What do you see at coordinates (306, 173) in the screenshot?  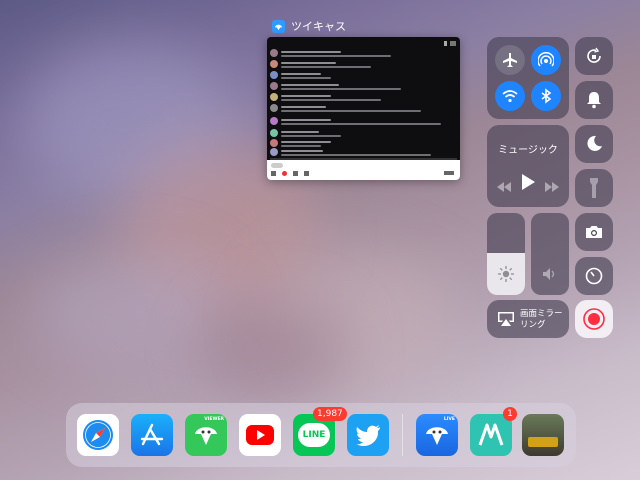 I see `share-icon` at bounding box center [306, 173].